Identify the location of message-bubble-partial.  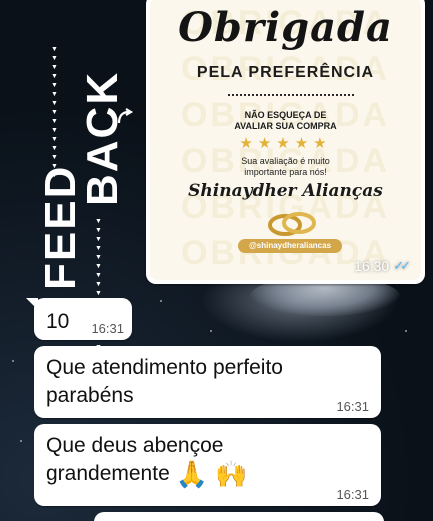
(239, 516).